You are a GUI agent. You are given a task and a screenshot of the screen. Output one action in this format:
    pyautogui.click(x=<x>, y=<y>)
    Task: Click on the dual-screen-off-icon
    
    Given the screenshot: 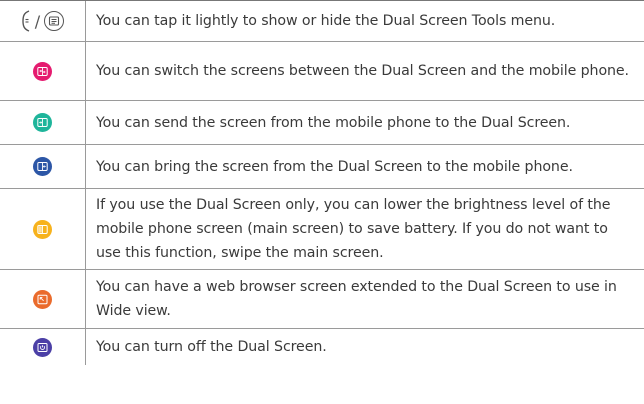 What is the action you would take?
    pyautogui.click(x=42, y=347)
    